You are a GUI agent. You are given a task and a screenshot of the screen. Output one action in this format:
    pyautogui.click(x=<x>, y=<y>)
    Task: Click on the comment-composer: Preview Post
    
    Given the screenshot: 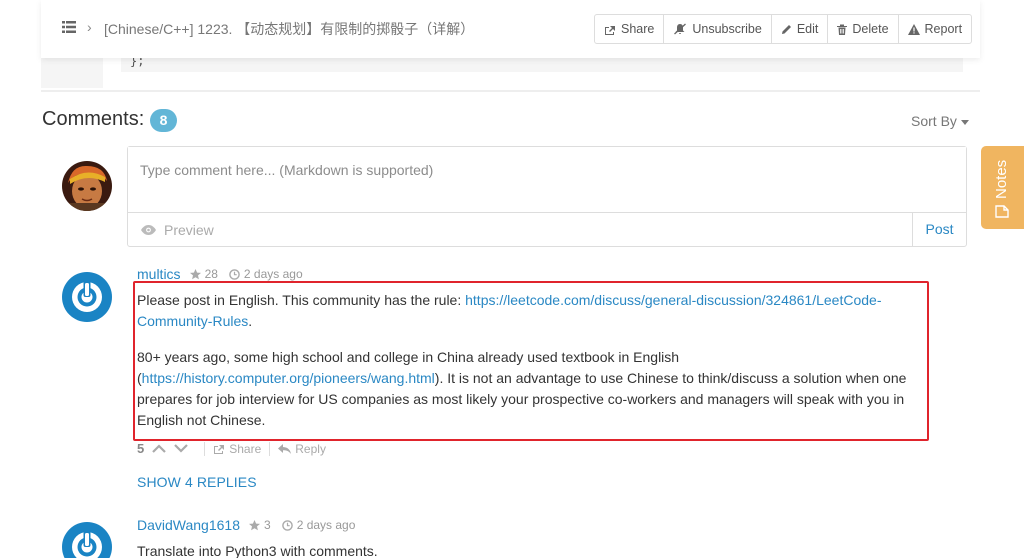 What is the action you would take?
    pyautogui.click(x=547, y=196)
    